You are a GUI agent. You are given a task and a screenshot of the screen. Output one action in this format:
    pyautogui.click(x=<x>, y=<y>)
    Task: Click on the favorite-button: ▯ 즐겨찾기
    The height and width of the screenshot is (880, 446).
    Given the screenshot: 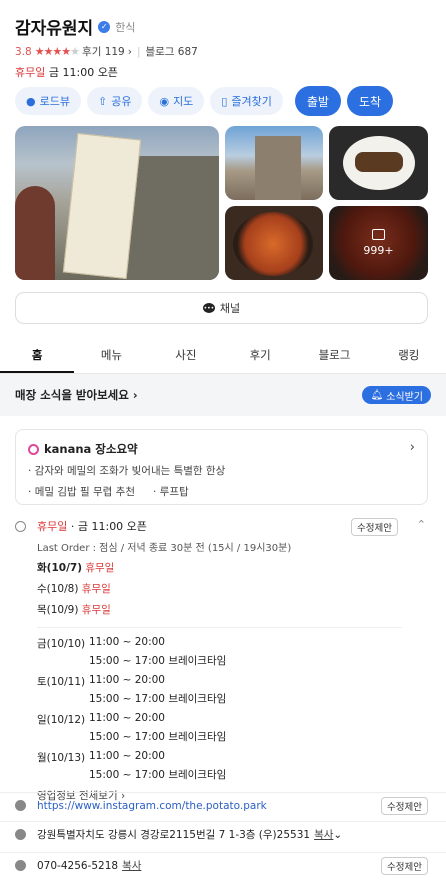 What is the action you would take?
    pyautogui.click(x=246, y=101)
    